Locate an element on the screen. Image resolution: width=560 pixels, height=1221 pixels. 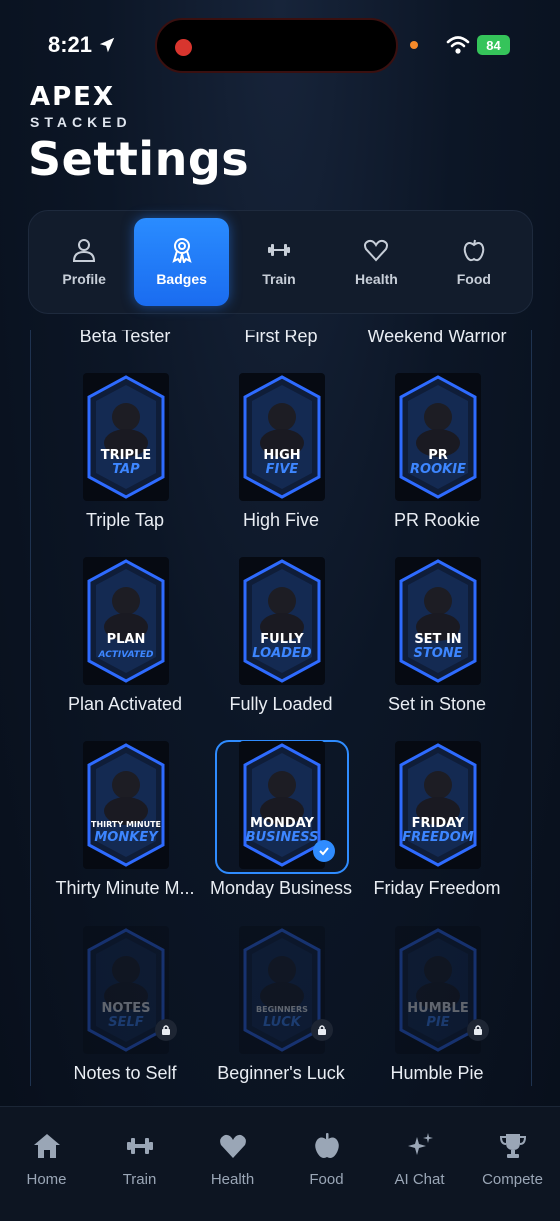
person-icon is located at coordinates (84, 250).